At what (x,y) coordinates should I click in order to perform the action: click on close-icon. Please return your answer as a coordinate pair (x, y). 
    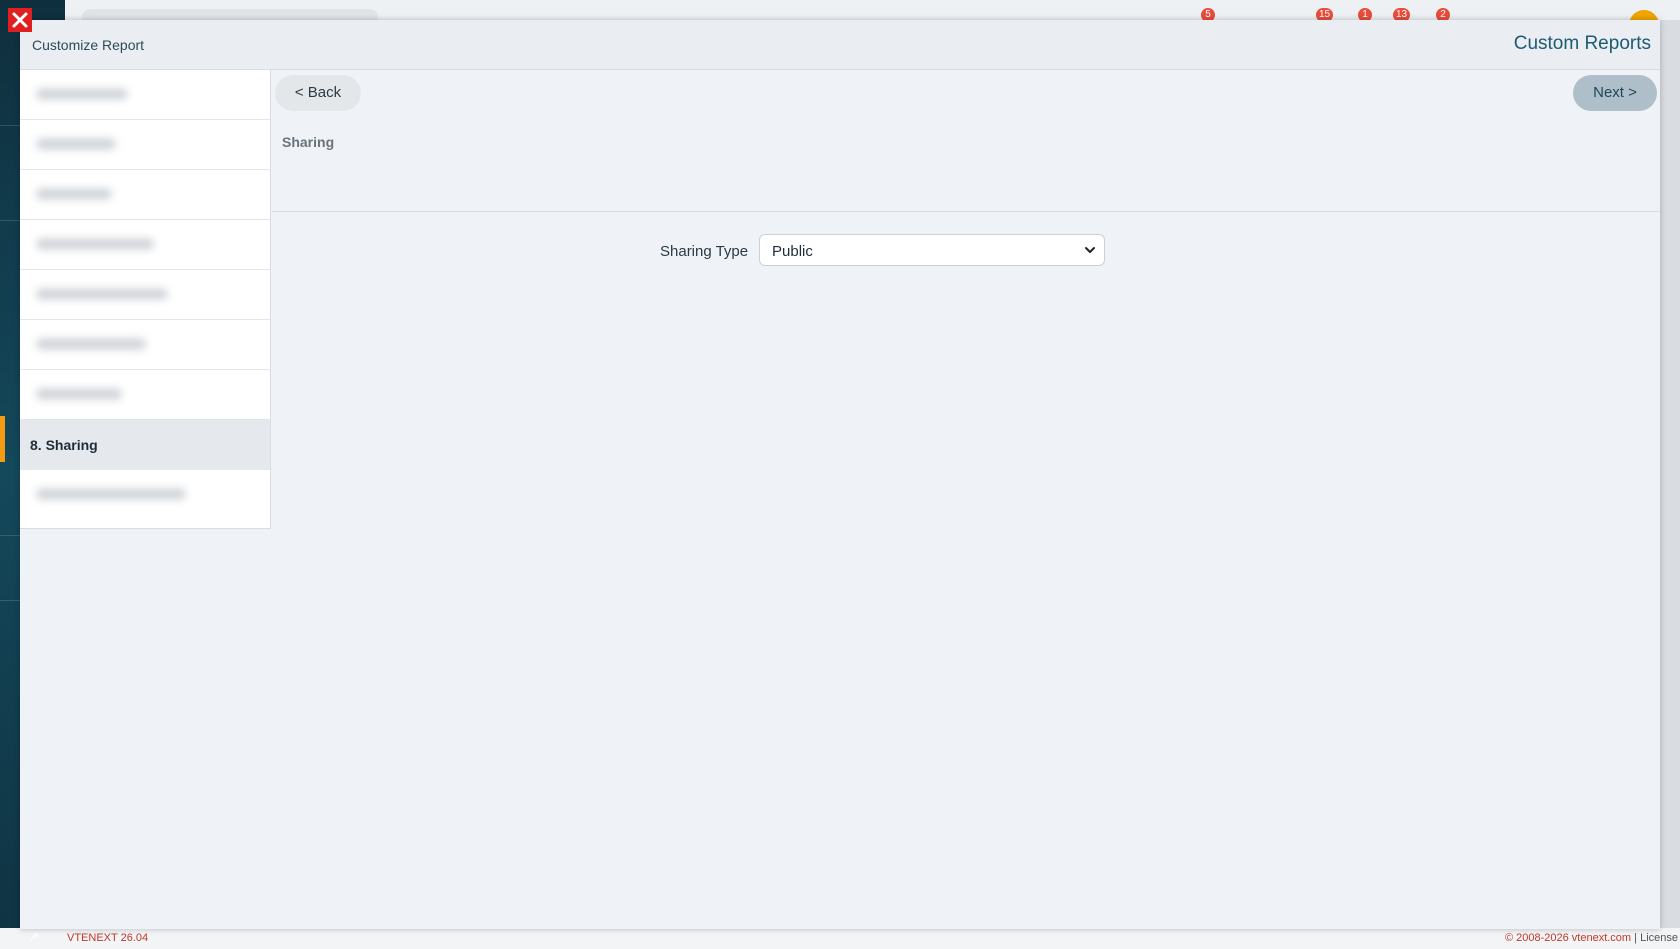
    Looking at the image, I should click on (20, 20).